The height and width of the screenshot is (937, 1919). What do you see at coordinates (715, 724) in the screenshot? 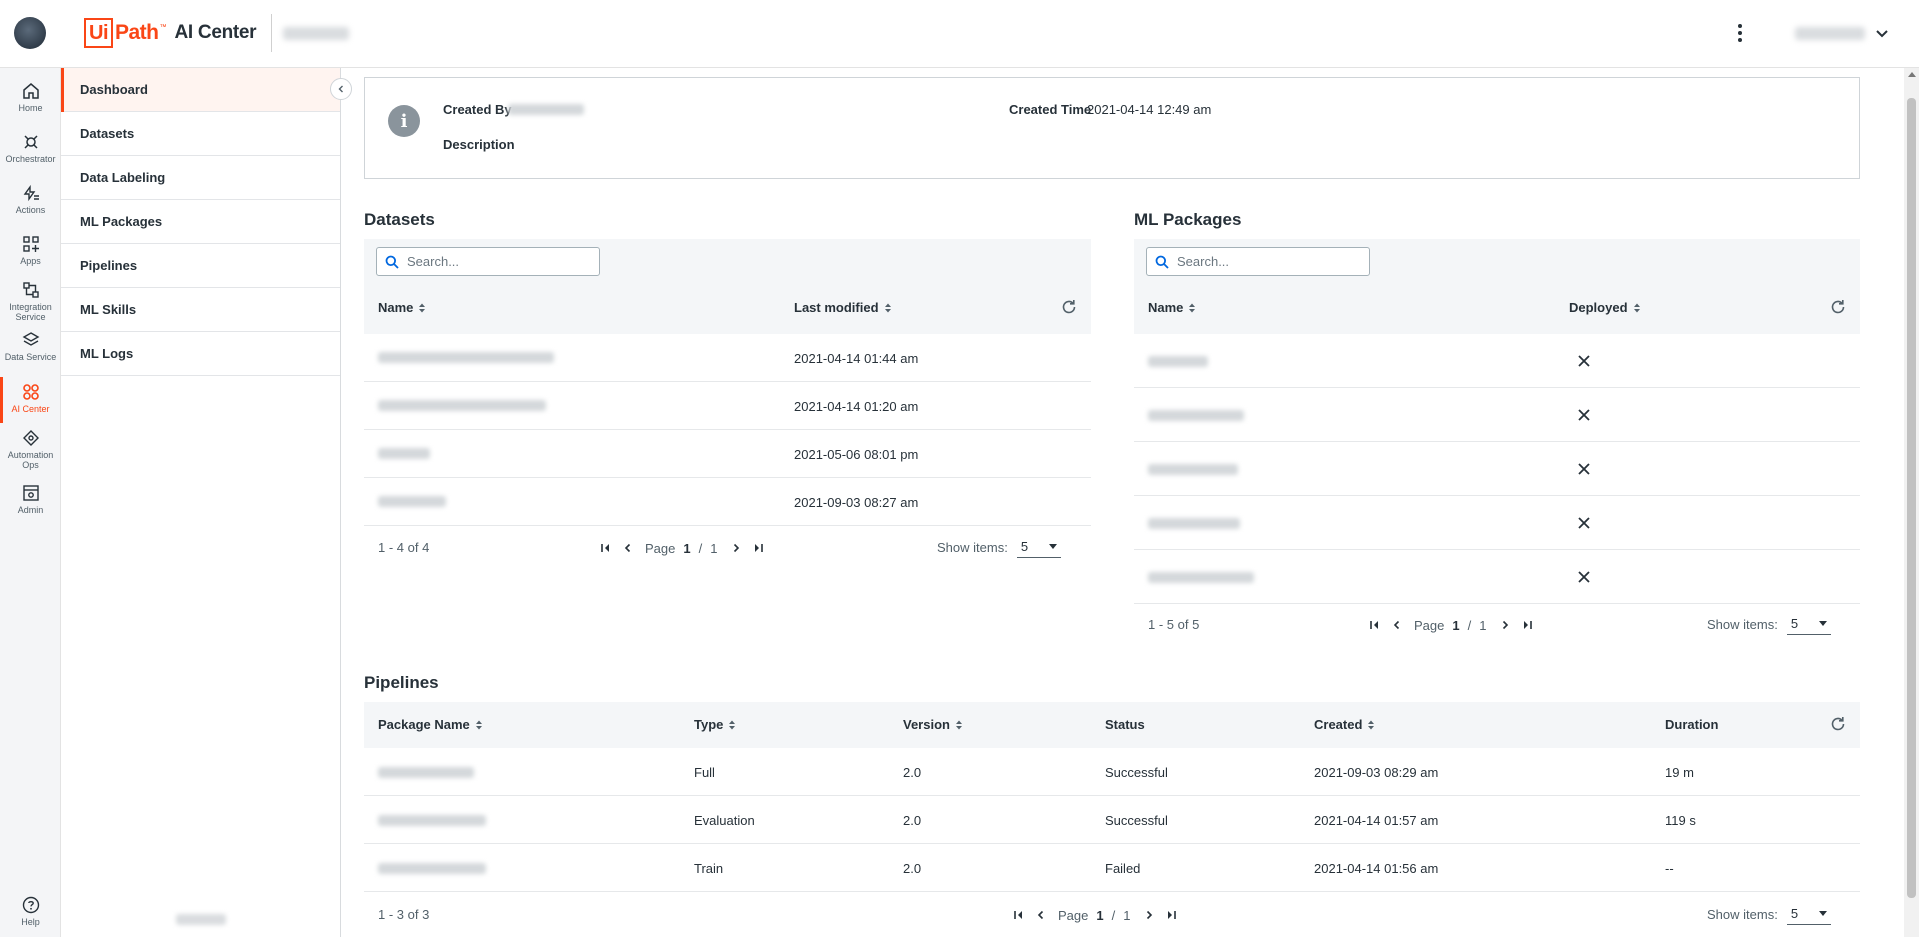
I see `pipelines-col-type: Type` at bounding box center [715, 724].